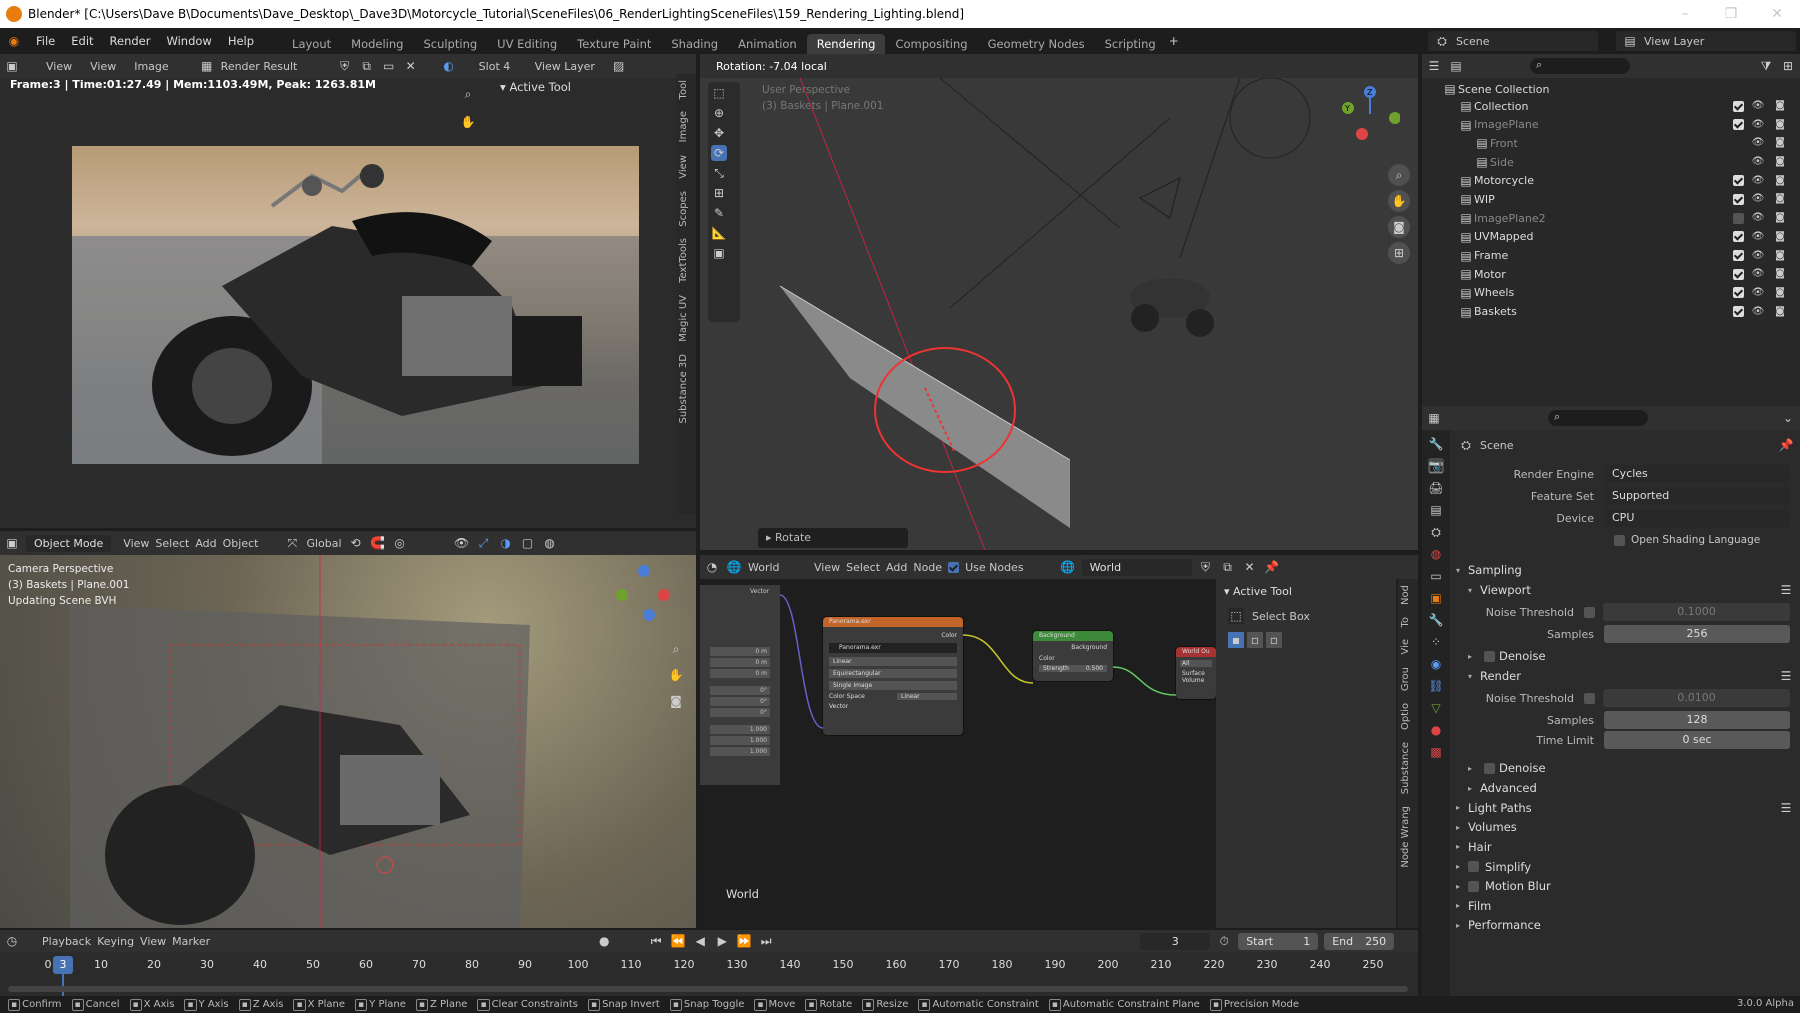  Describe the element at coordinates (1598, 418) in the screenshot. I see `properties-search: ⌕` at that location.